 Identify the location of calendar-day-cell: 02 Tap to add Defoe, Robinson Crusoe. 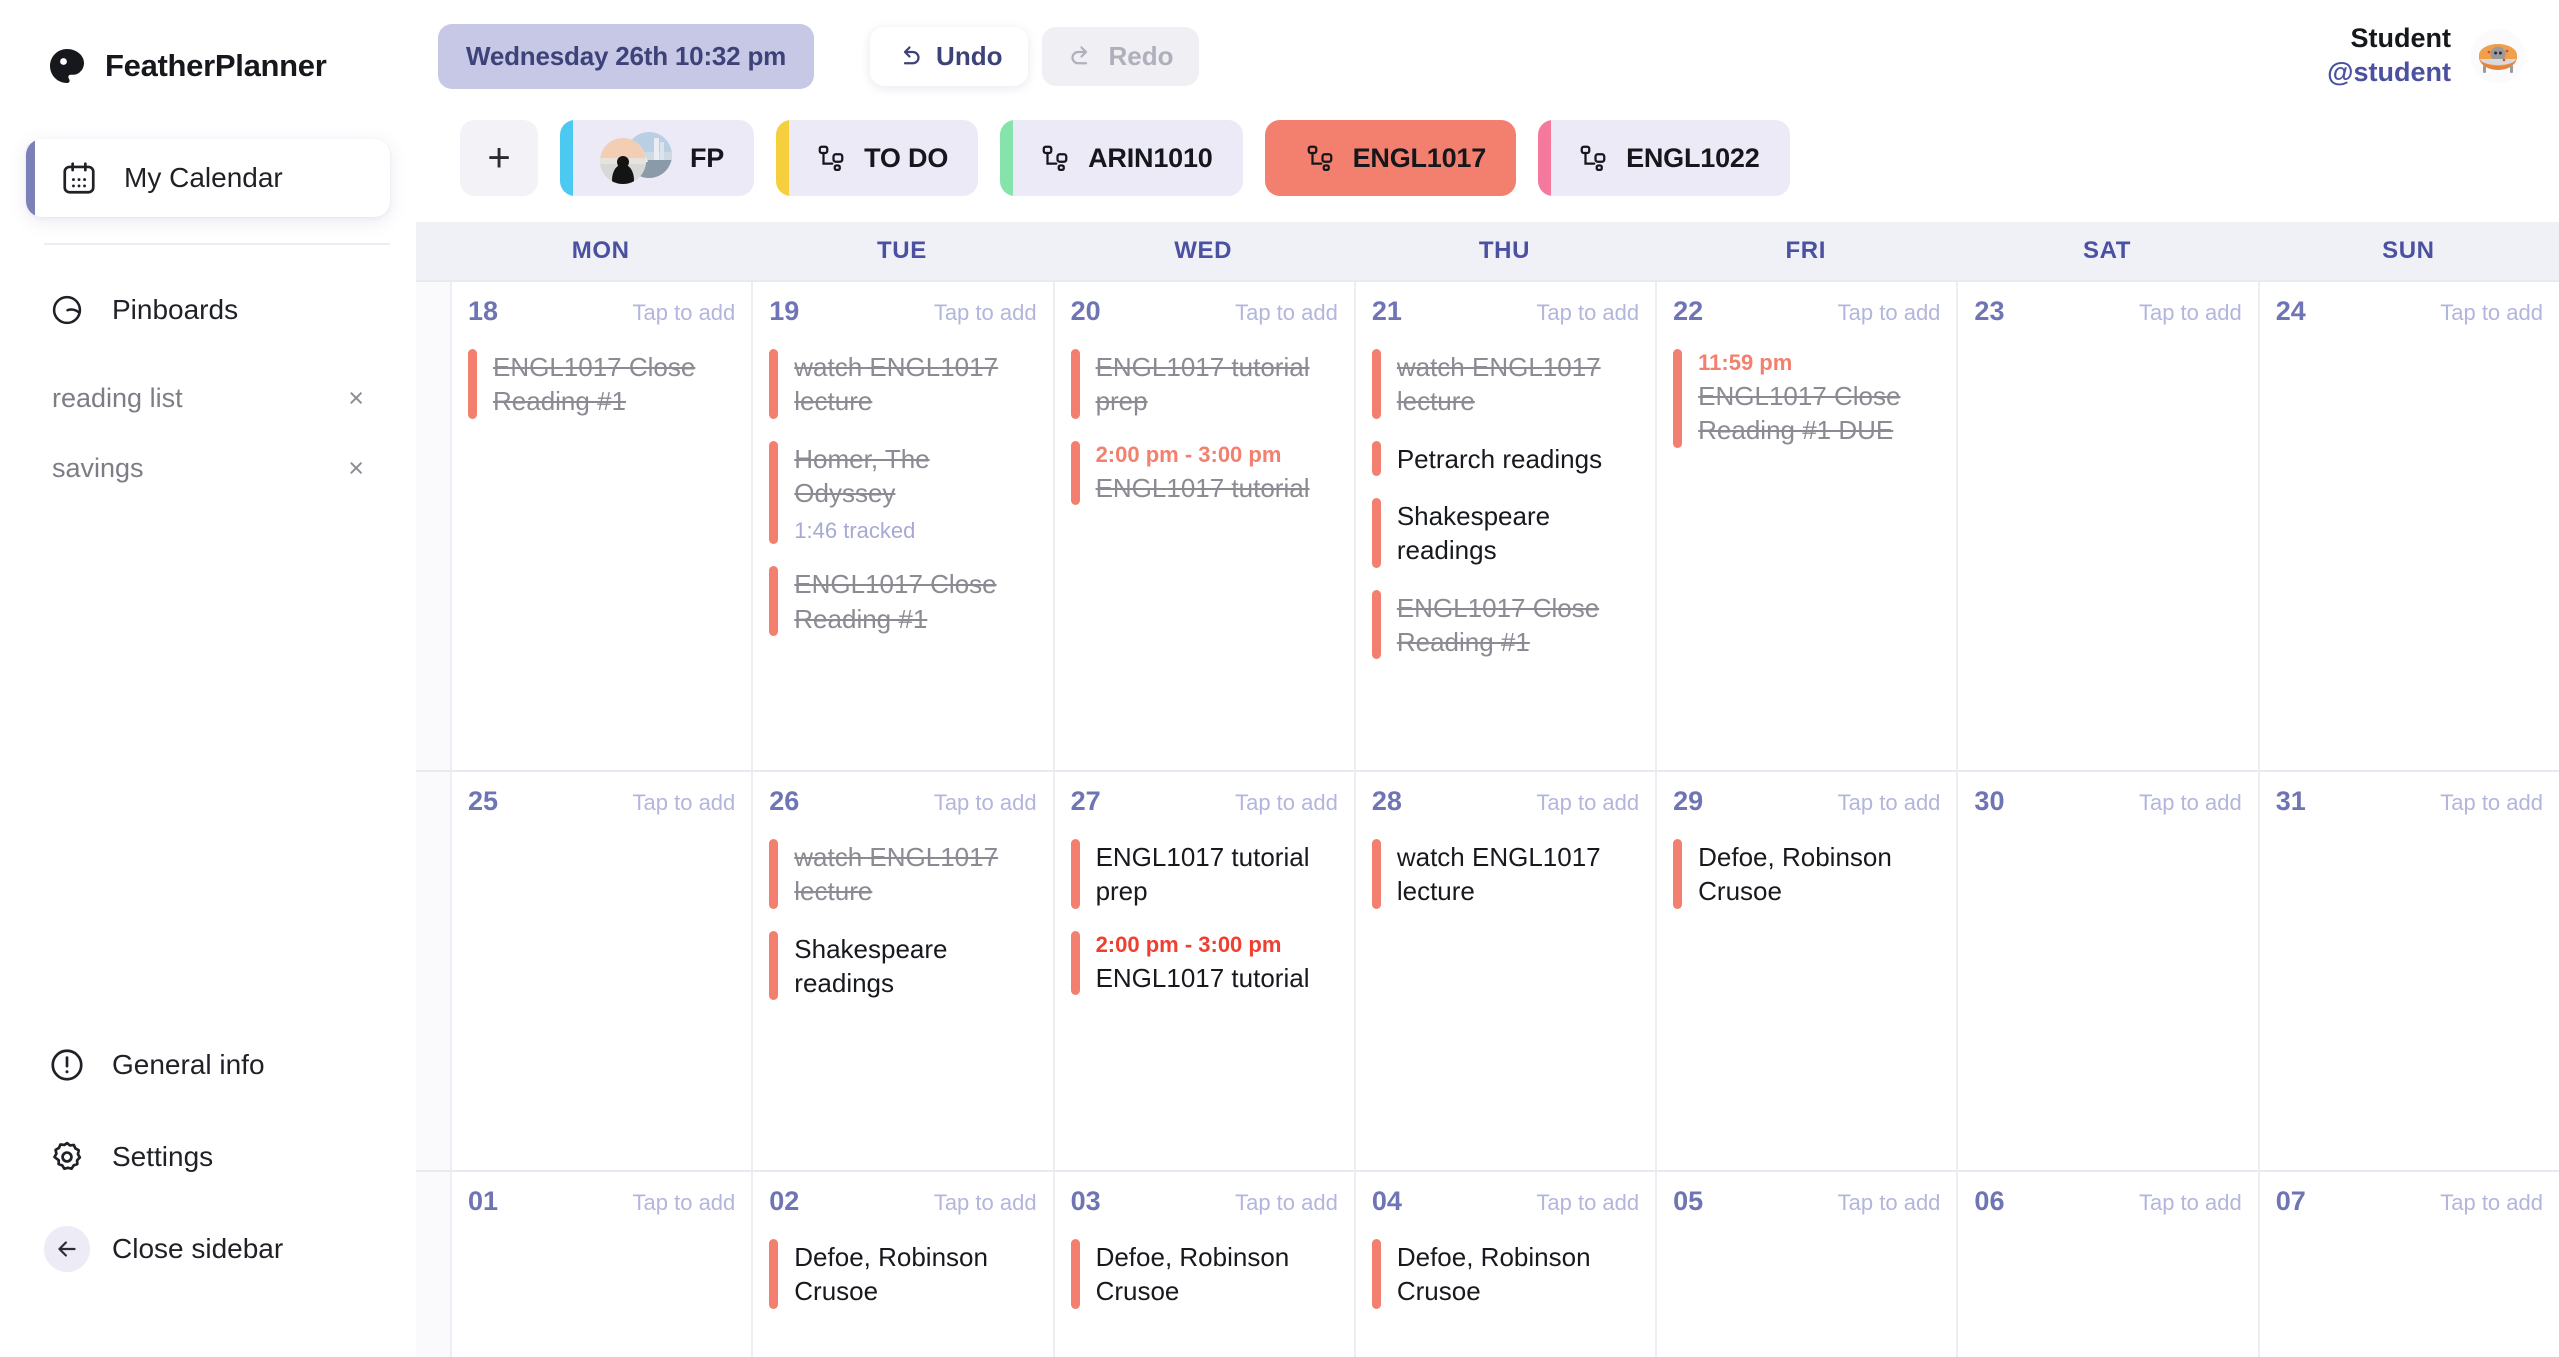
(902, 1264).